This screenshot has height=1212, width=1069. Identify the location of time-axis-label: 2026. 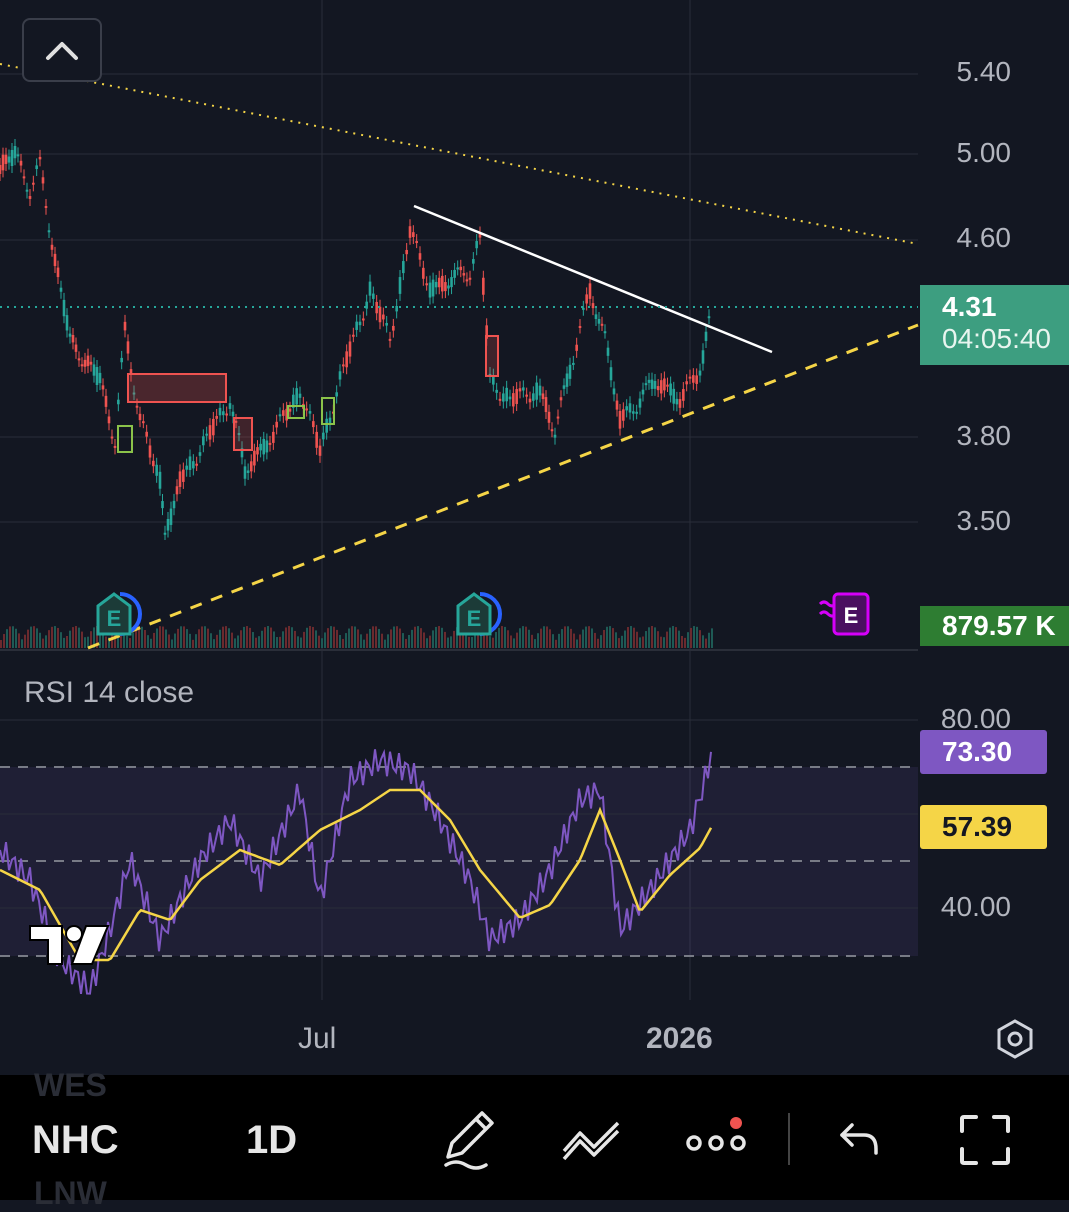
(679, 1038).